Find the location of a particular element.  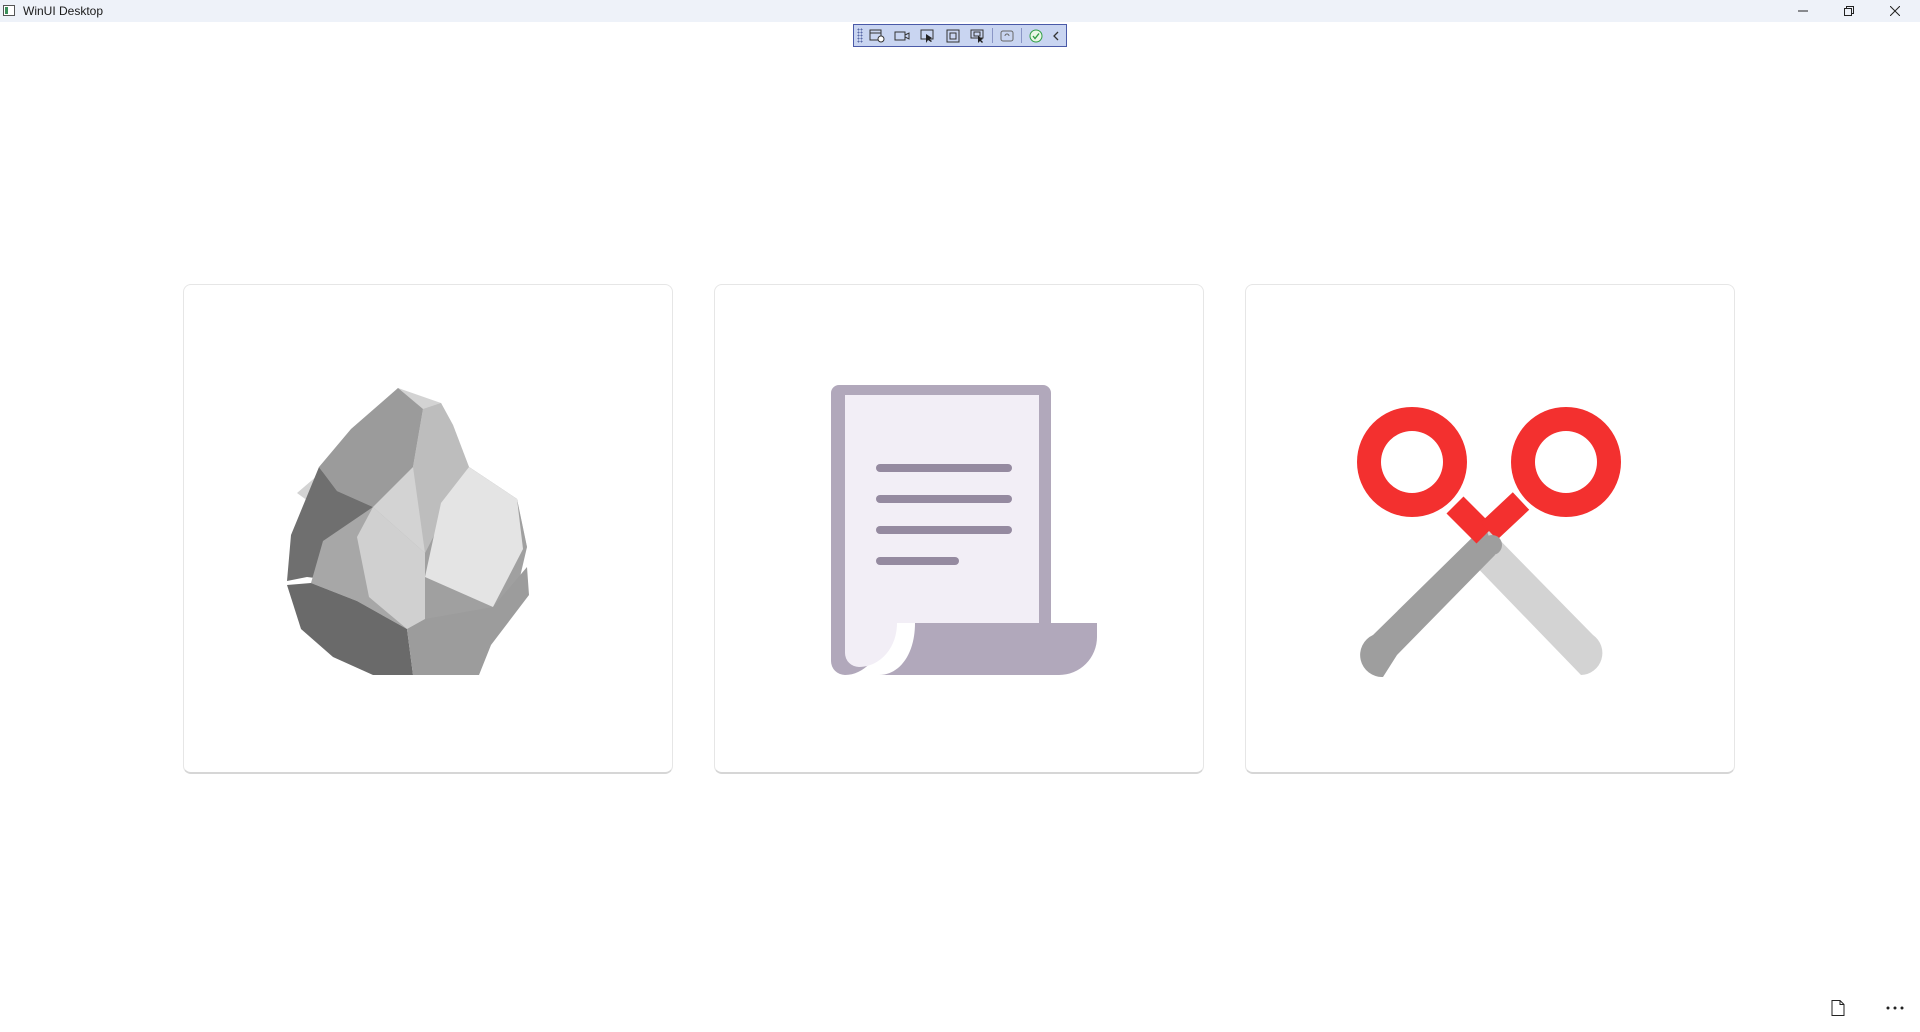

collapse-toolbar-button is located at coordinates (1056, 35).